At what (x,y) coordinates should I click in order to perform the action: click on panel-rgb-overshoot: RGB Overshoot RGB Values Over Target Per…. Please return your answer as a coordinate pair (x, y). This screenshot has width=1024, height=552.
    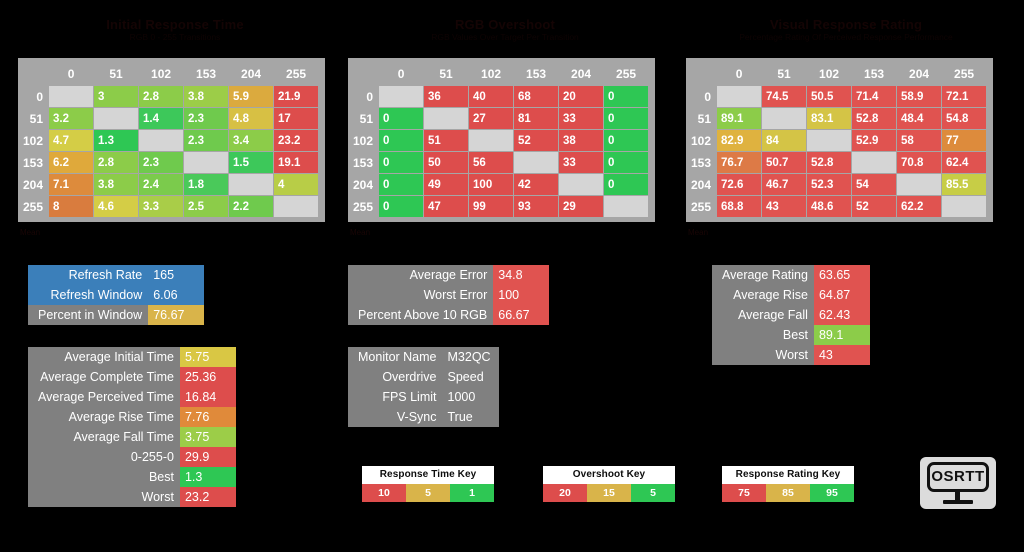
    Looking at the image, I should click on (505, 30).